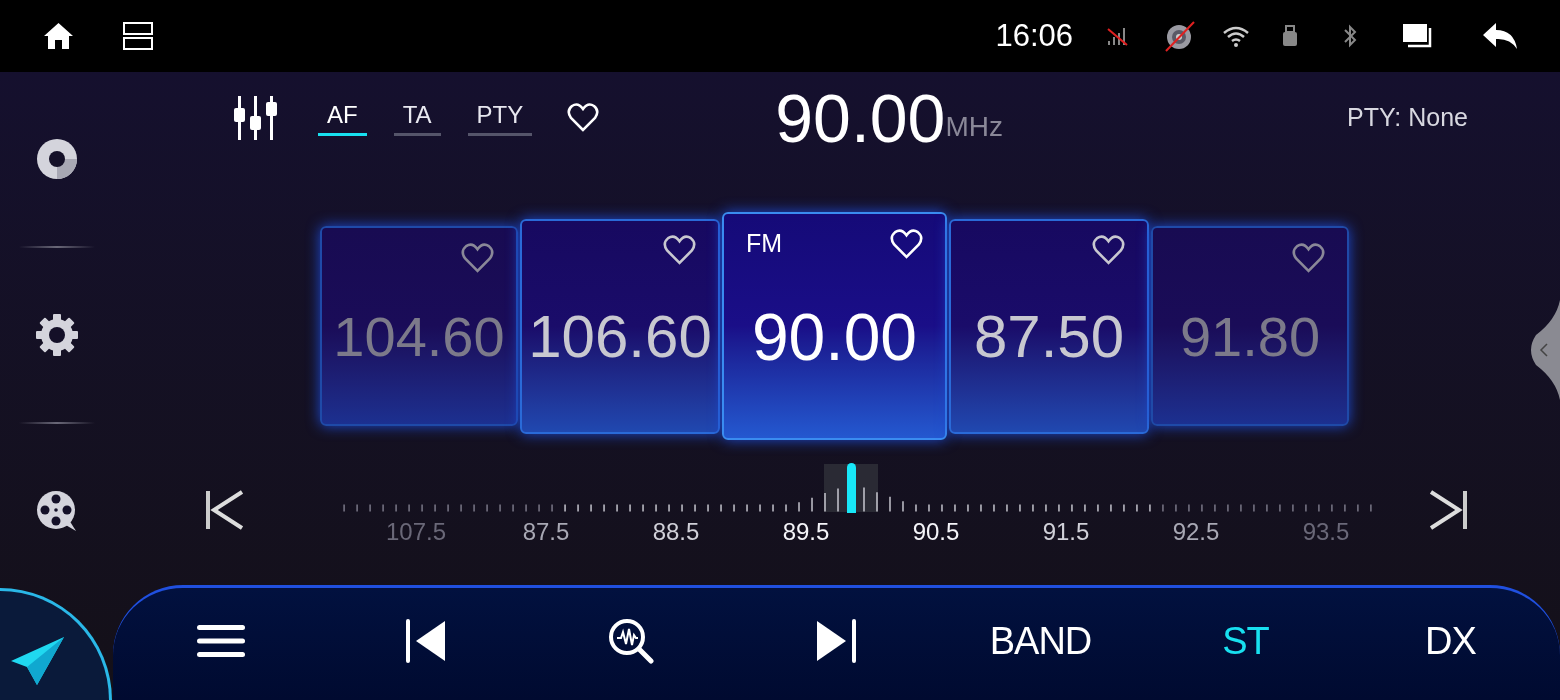 The image size is (1560, 700). I want to click on frequency-unit: MHz, so click(974, 127).